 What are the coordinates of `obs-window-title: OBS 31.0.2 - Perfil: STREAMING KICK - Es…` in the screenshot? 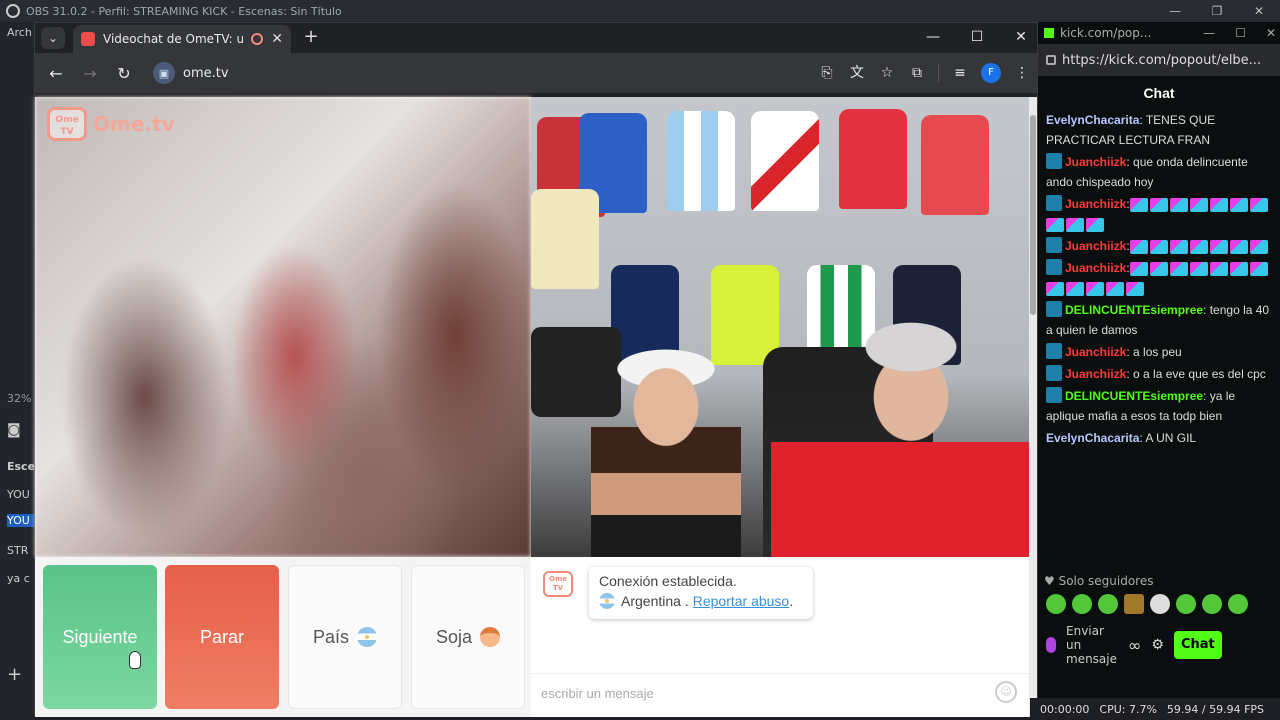 It's located at (184, 11).